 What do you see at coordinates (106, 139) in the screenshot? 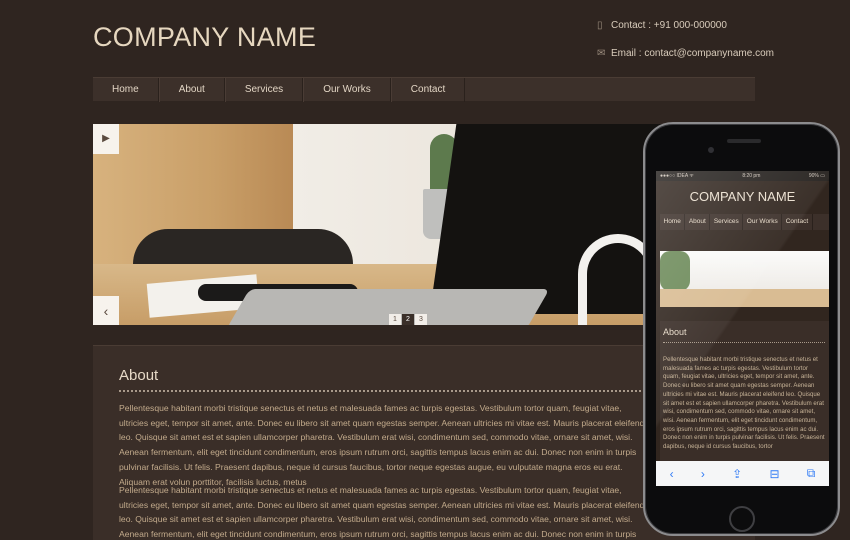
I see `play-icon: ▶` at bounding box center [106, 139].